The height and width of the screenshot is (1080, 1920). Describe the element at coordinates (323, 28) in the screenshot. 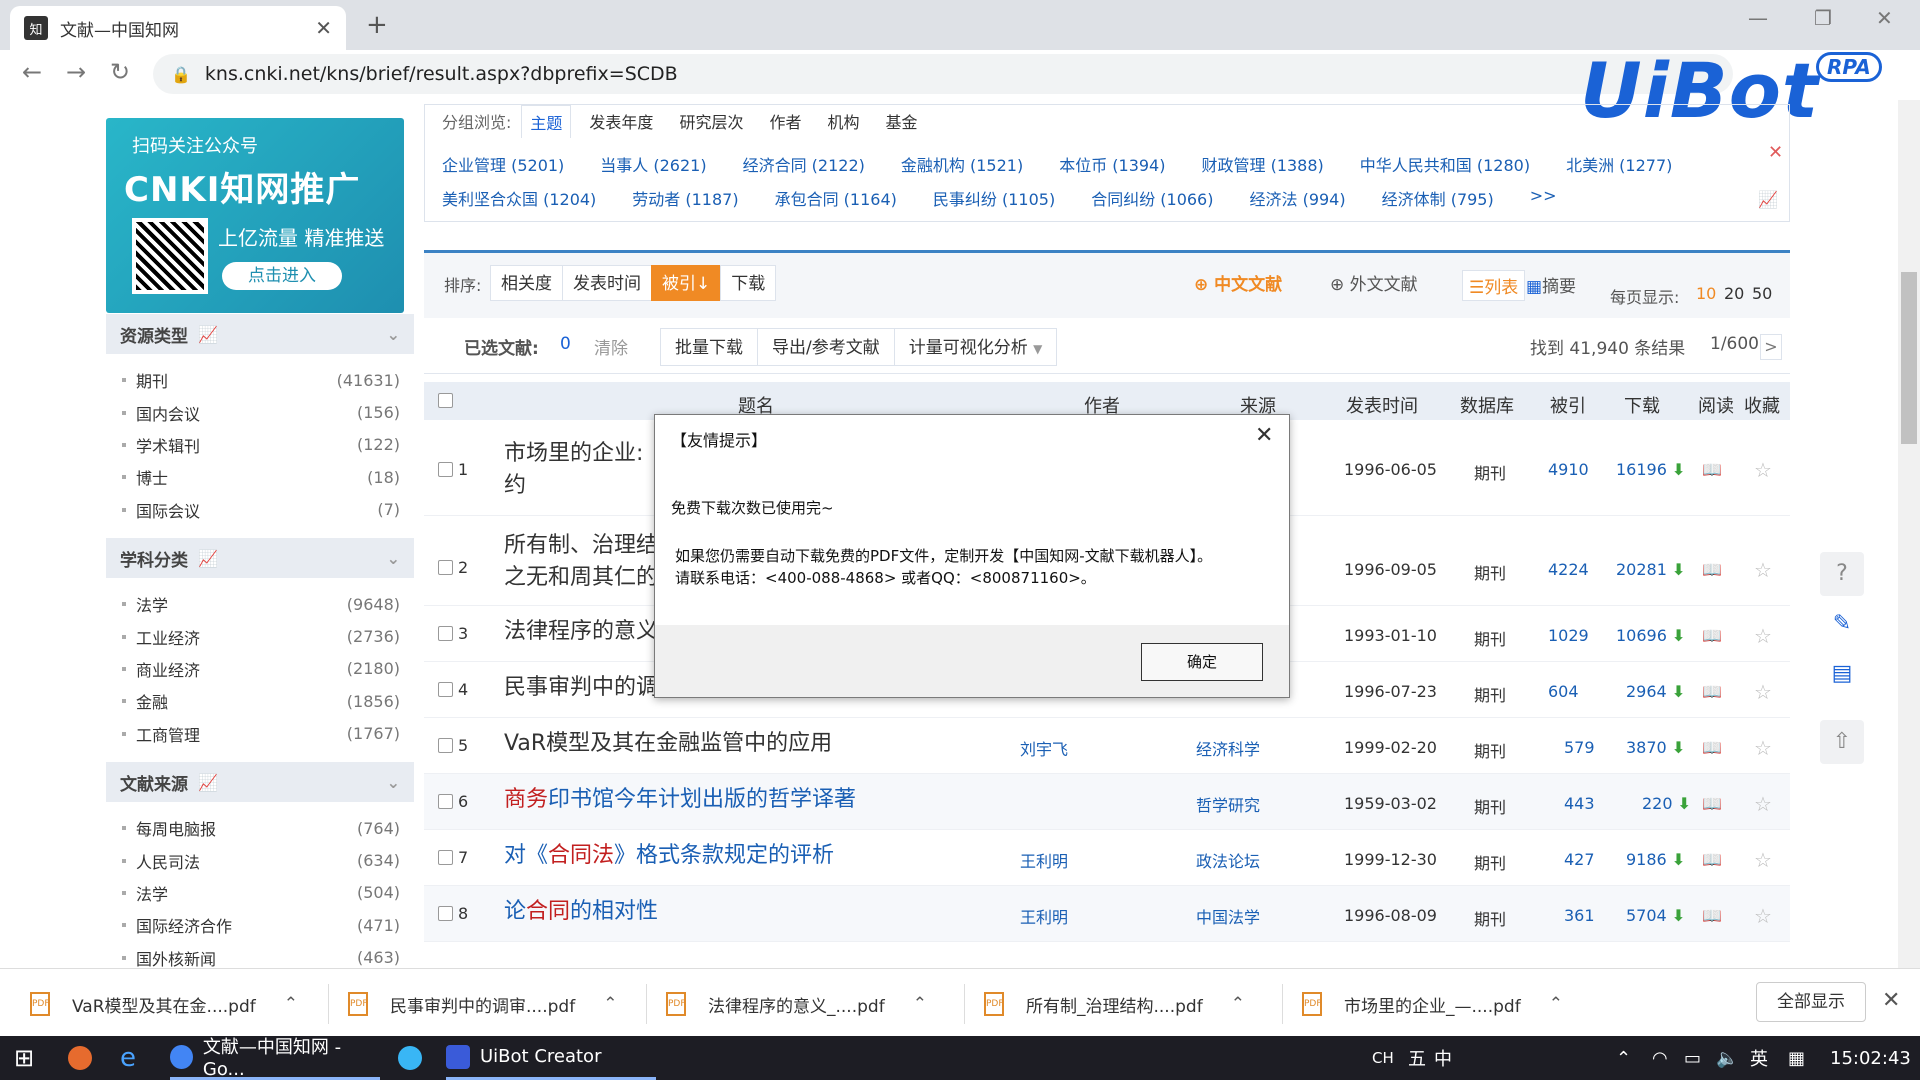

I see `tab-close-icon: ✕` at that location.